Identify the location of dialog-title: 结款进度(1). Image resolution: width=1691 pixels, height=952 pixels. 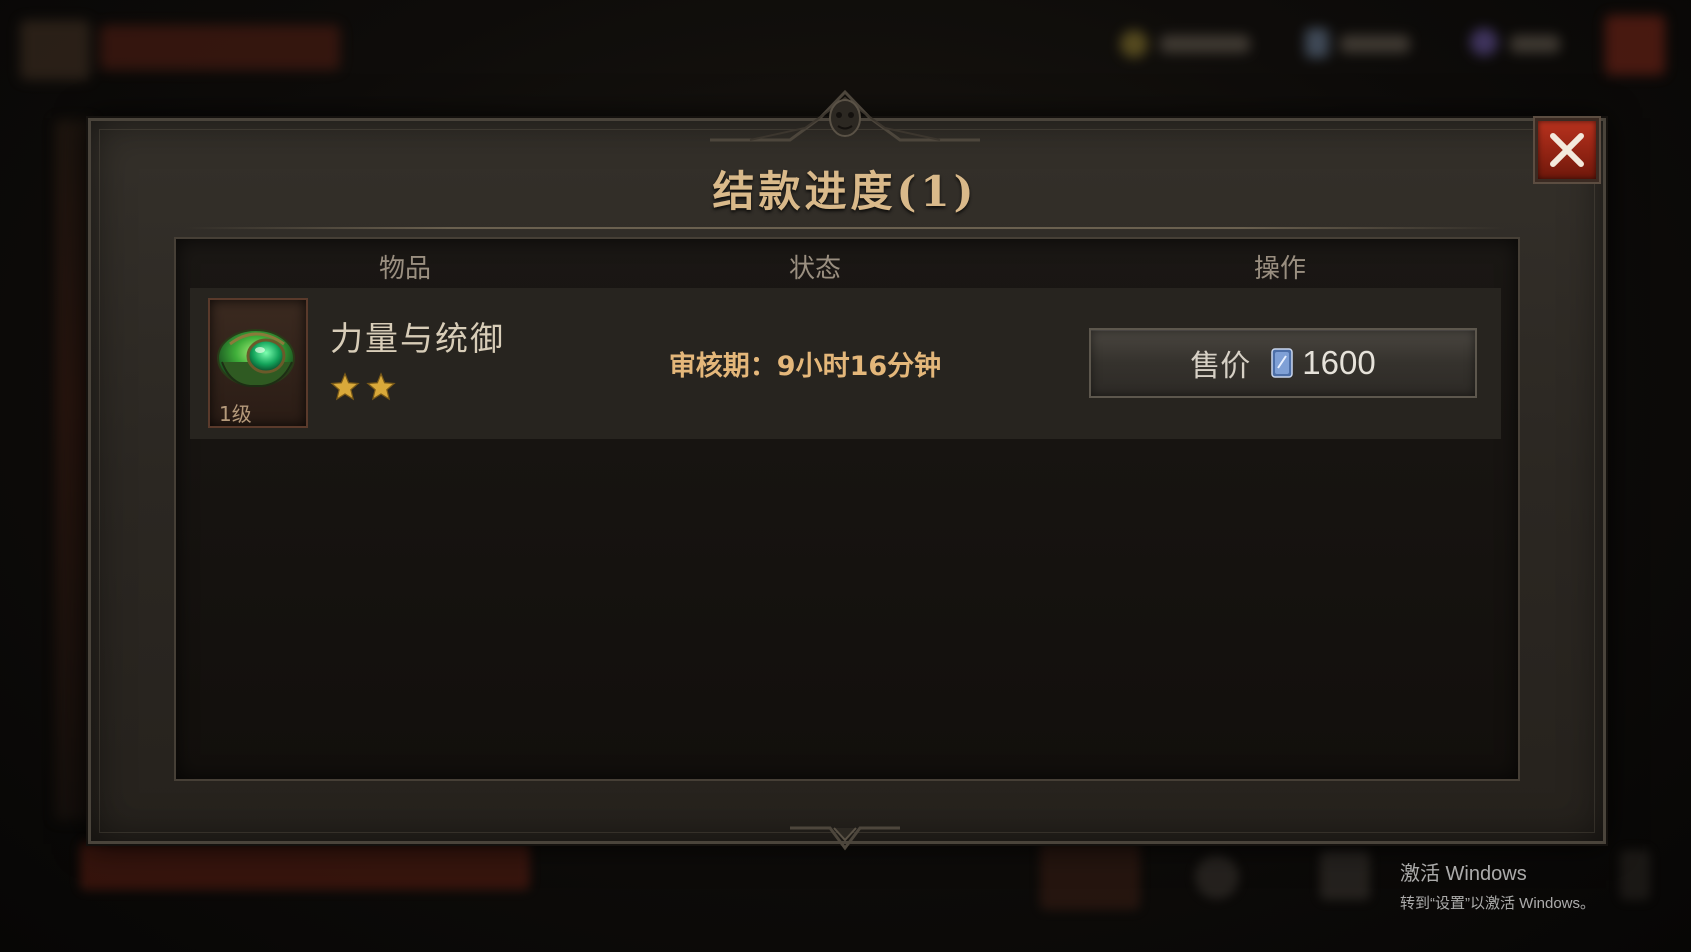
(845, 191).